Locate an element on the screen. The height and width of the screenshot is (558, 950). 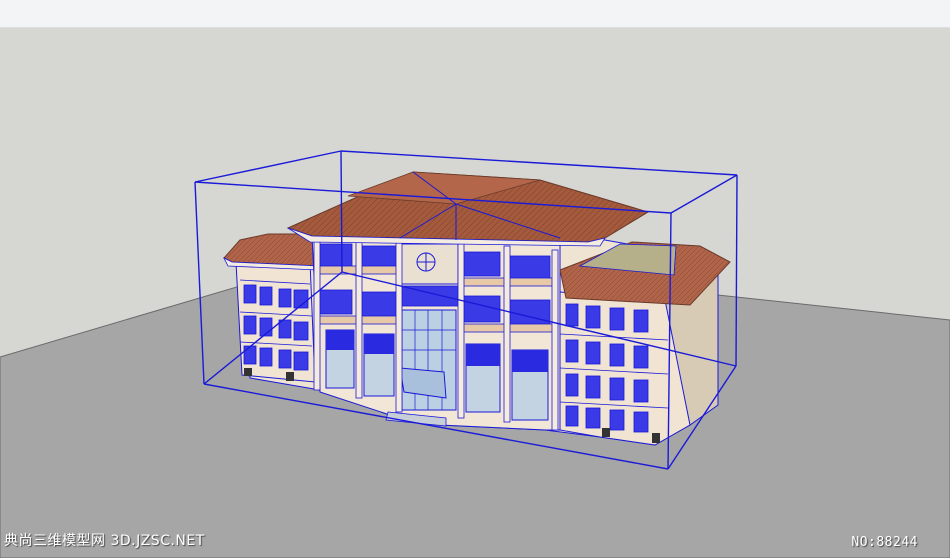
watermark-site-text: 典尚三维模型网 3D.JZSC.NET is located at coordinates (104, 541).